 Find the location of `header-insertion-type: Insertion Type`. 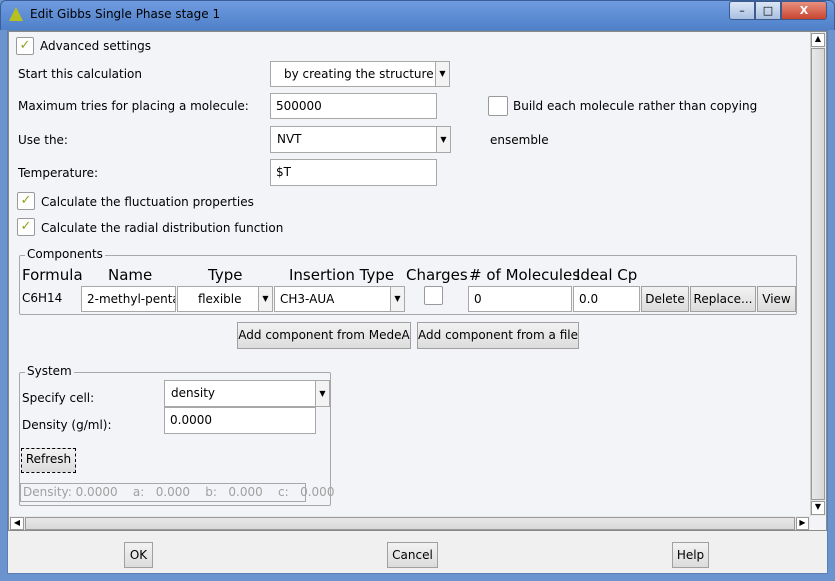

header-insertion-type: Insertion Type is located at coordinates (342, 275).